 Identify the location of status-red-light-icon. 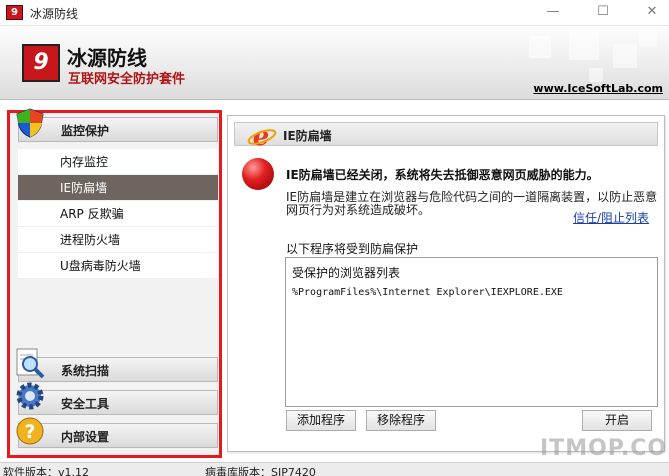
(258, 174).